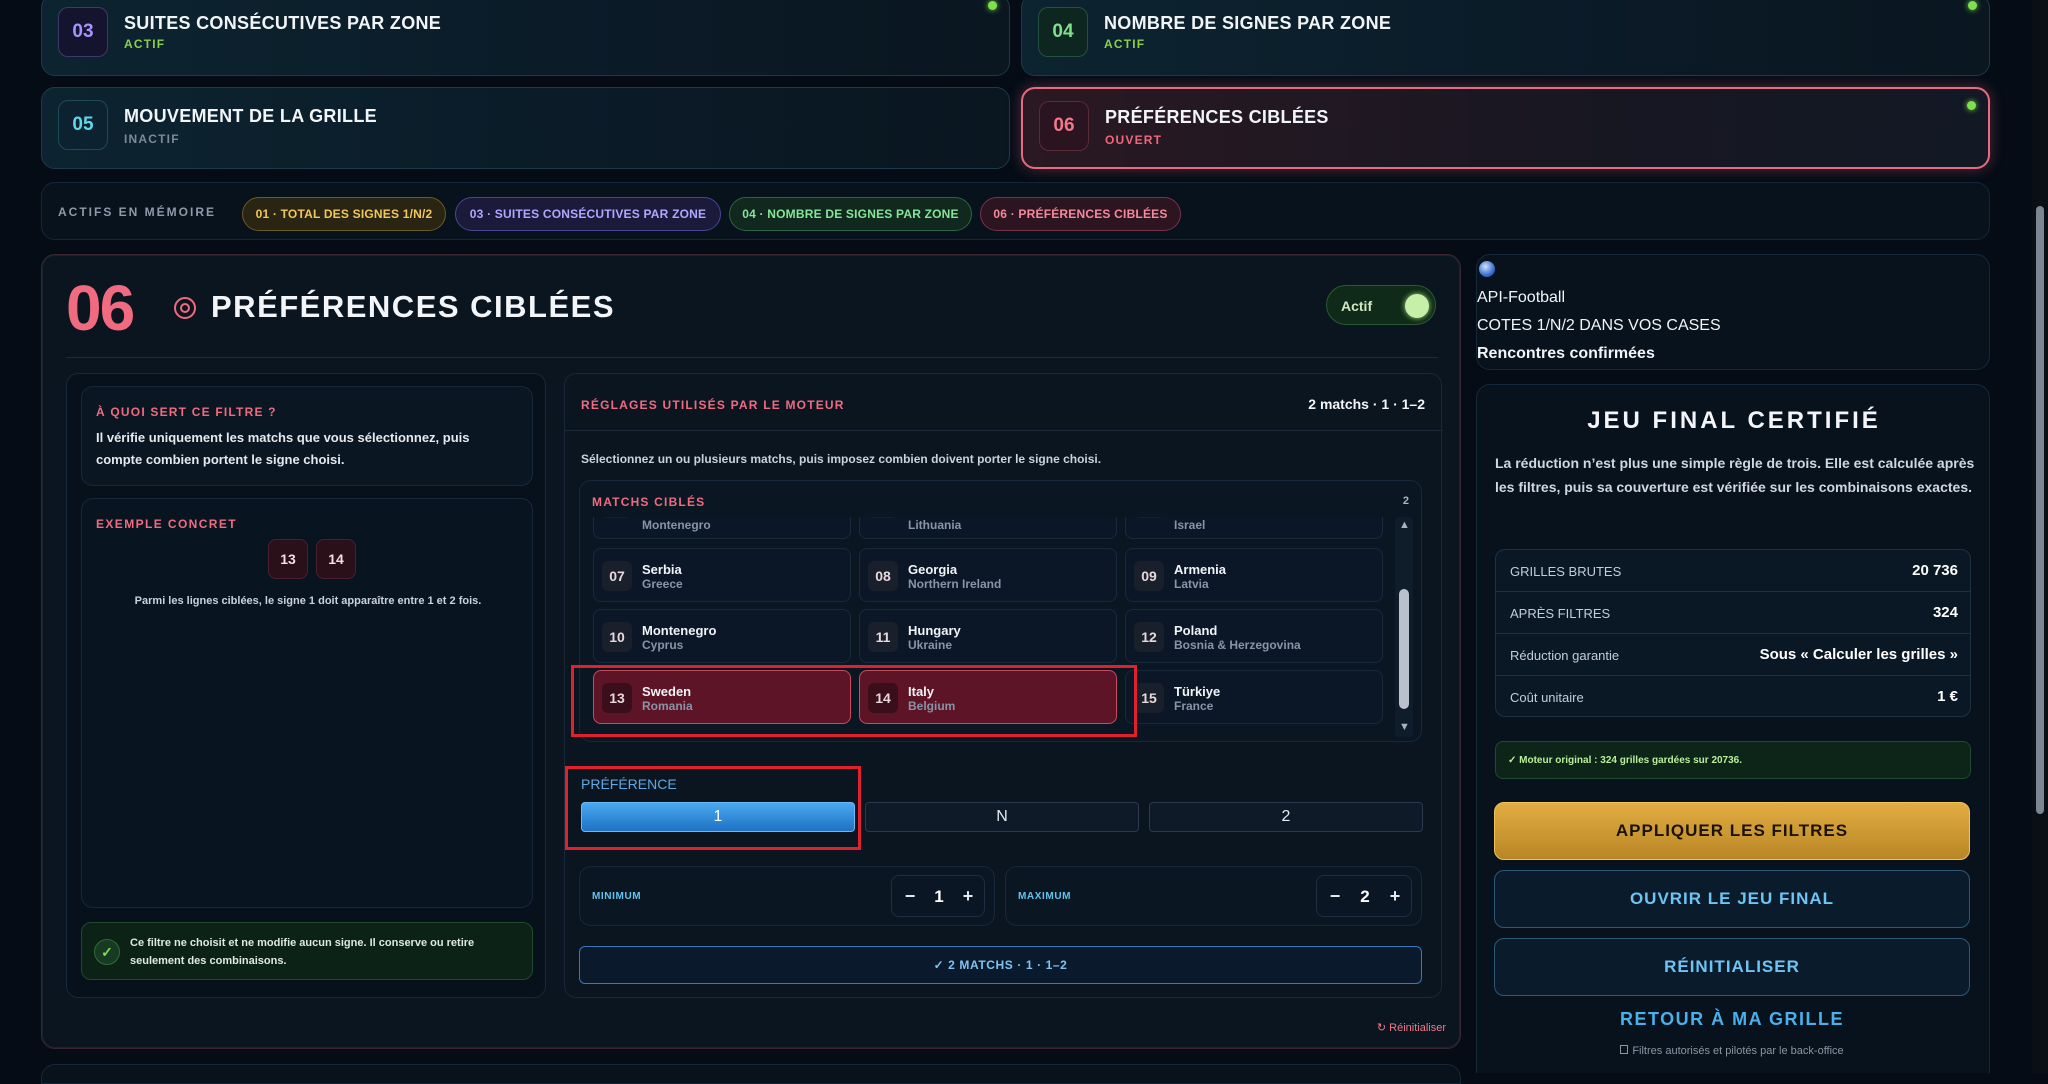 This screenshot has height=1084, width=2048. Describe the element at coordinates (1599, 325) in the screenshot. I see `api-line1: COTES 1/N/2 DANS VOS CASES` at that location.